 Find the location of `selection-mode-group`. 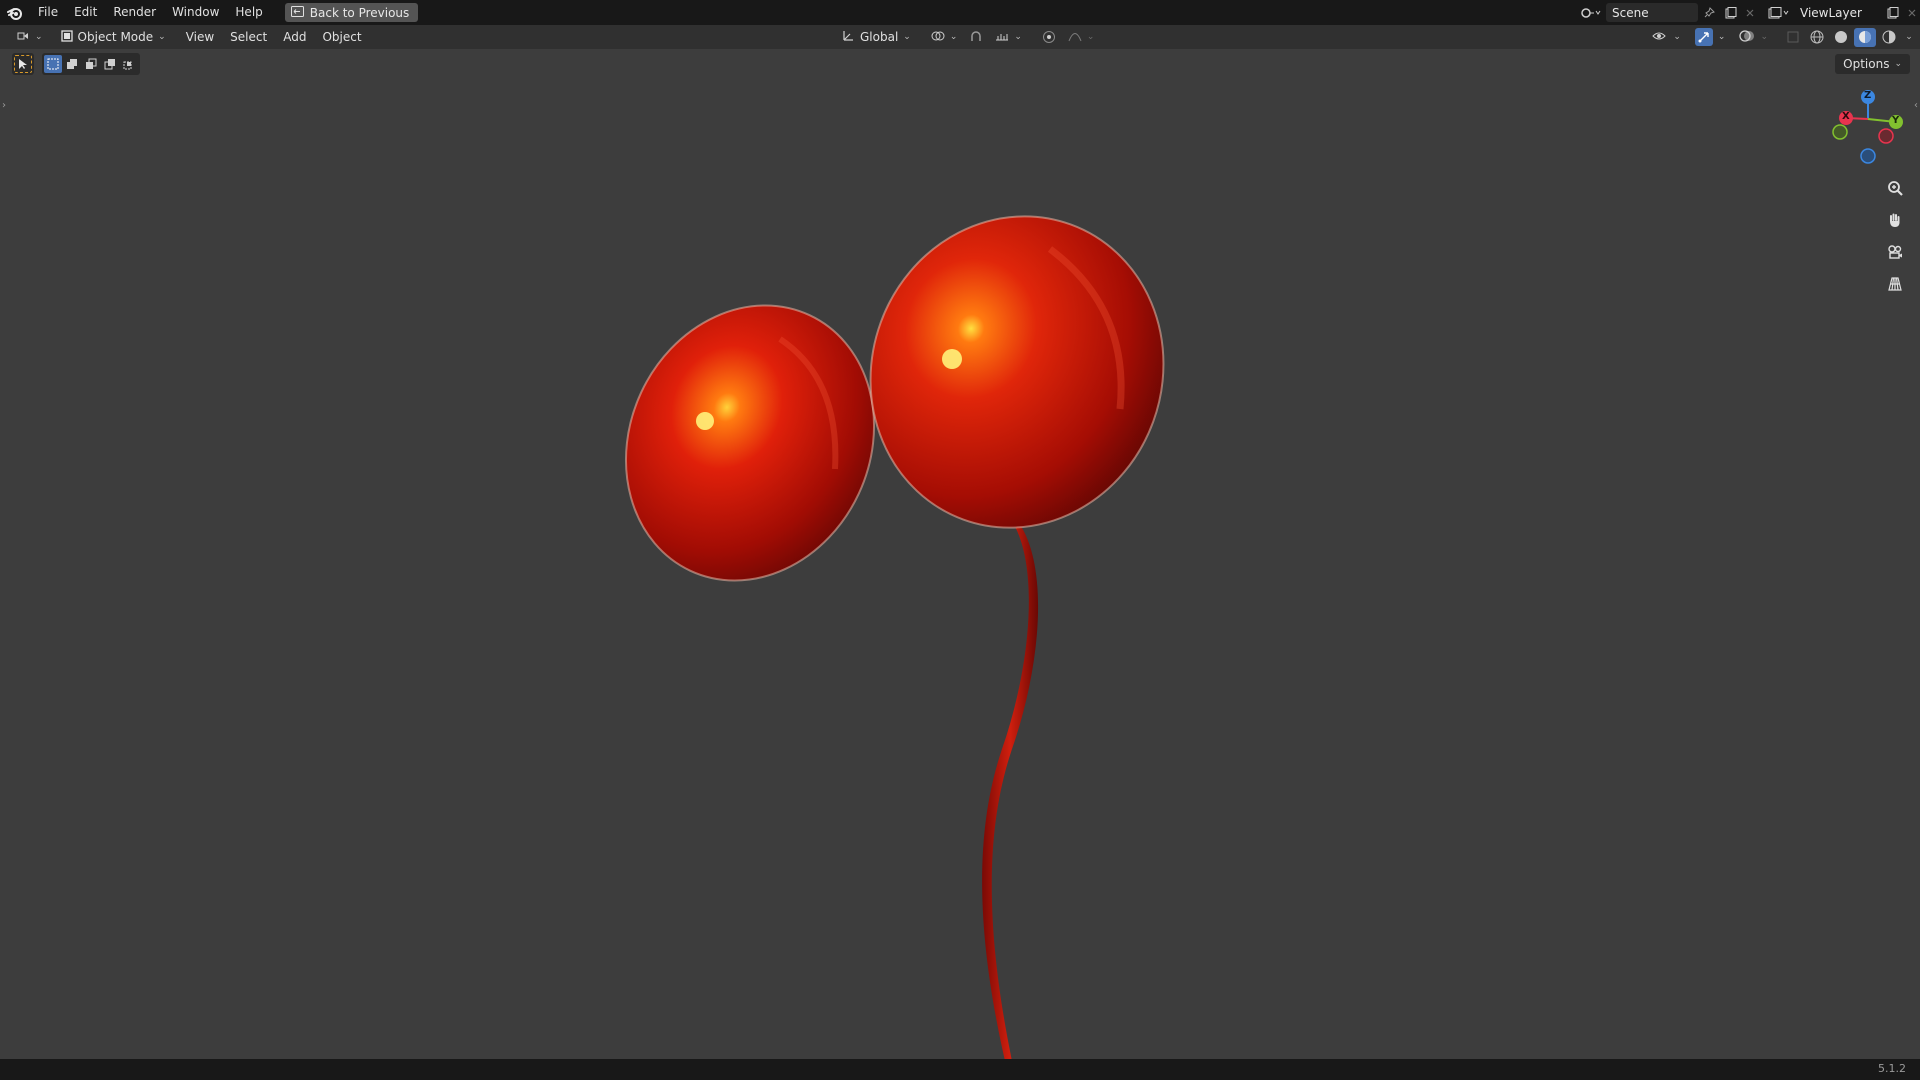

selection-mode-group is located at coordinates (91, 64).